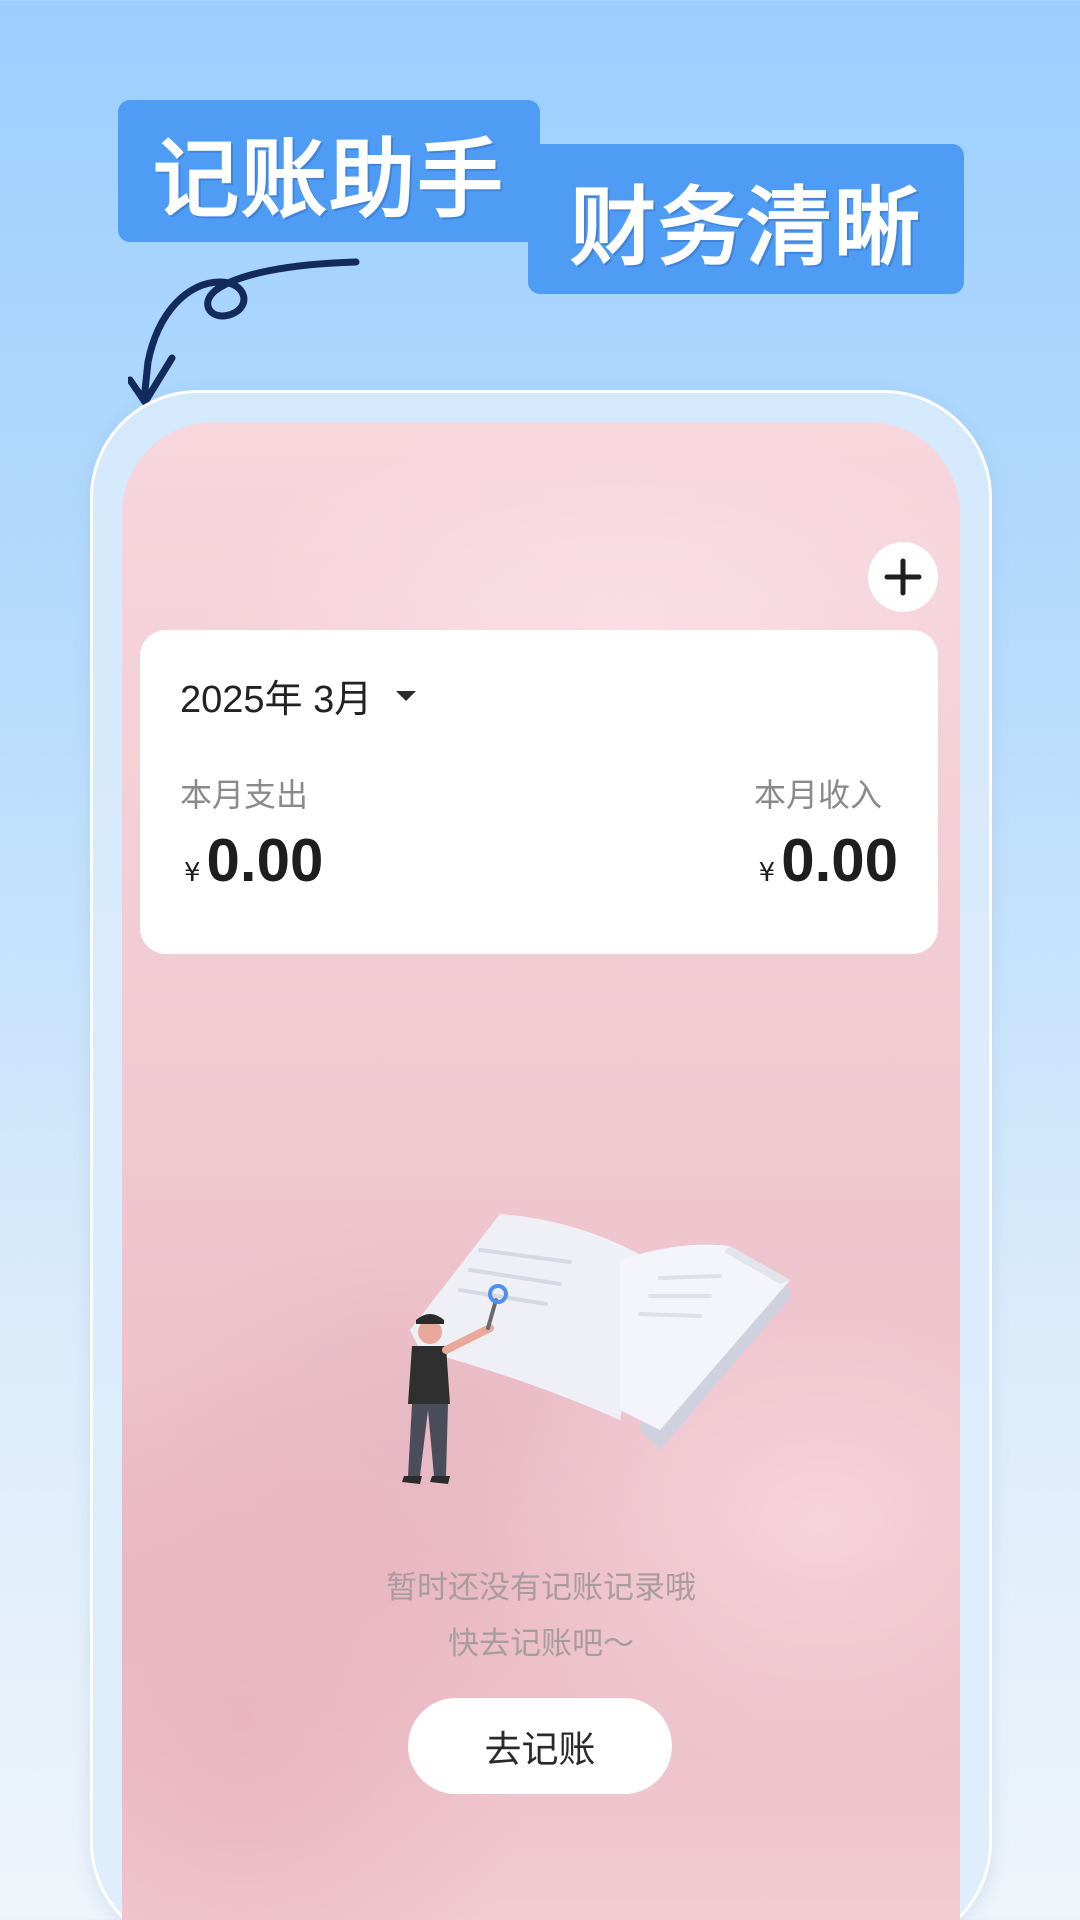  Describe the element at coordinates (541, 1588) in the screenshot. I see `empty-state-message: 暂时还没有记账记录哦` at that location.